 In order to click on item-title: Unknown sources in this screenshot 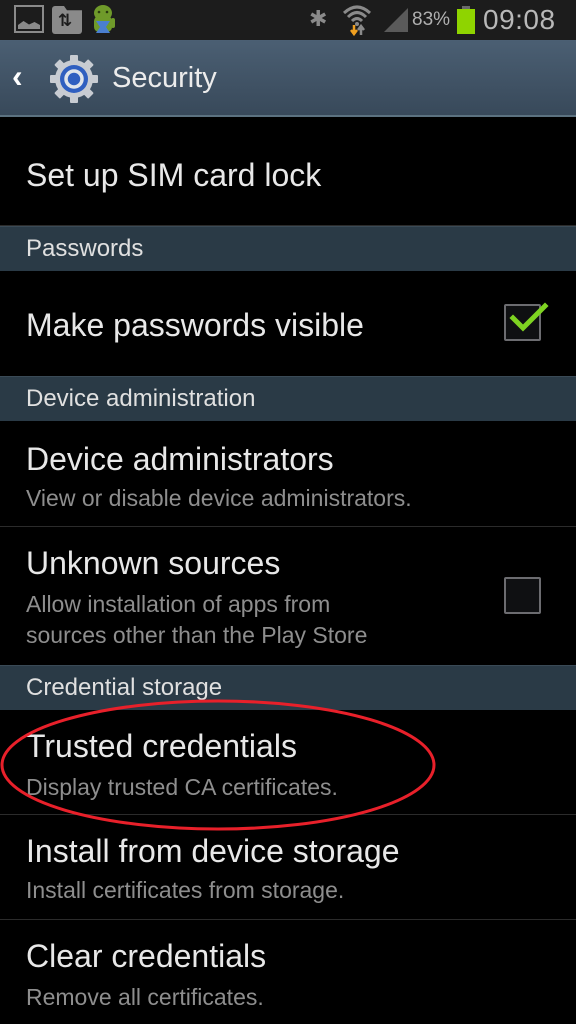, I will do `click(153, 563)`.